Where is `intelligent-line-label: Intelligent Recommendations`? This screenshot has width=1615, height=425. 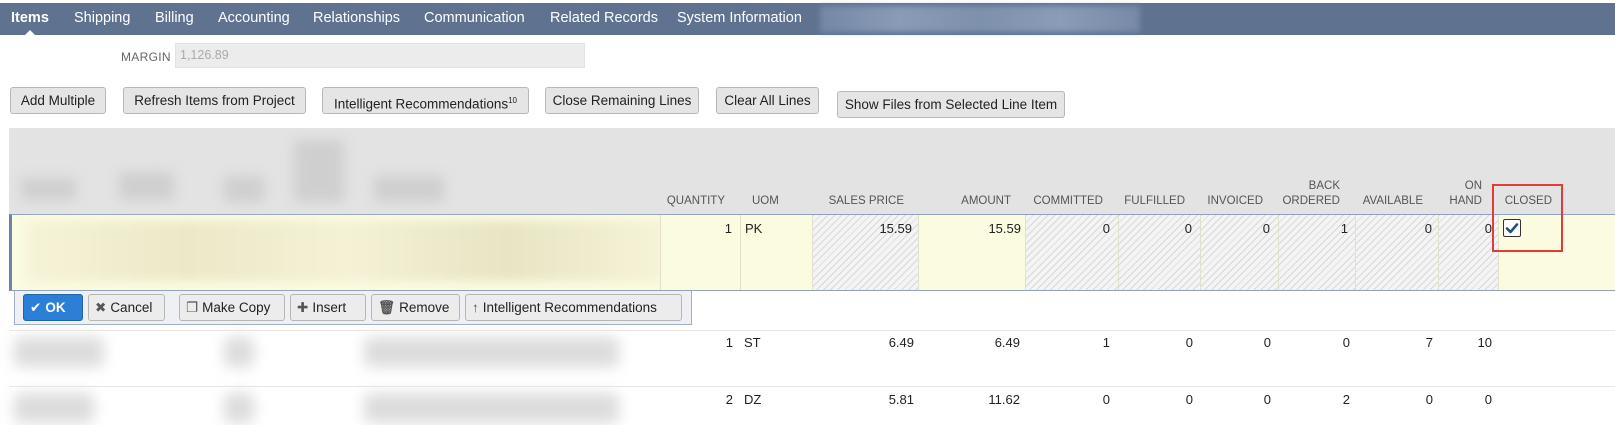
intelligent-line-label: Intelligent Recommendations is located at coordinates (569, 307).